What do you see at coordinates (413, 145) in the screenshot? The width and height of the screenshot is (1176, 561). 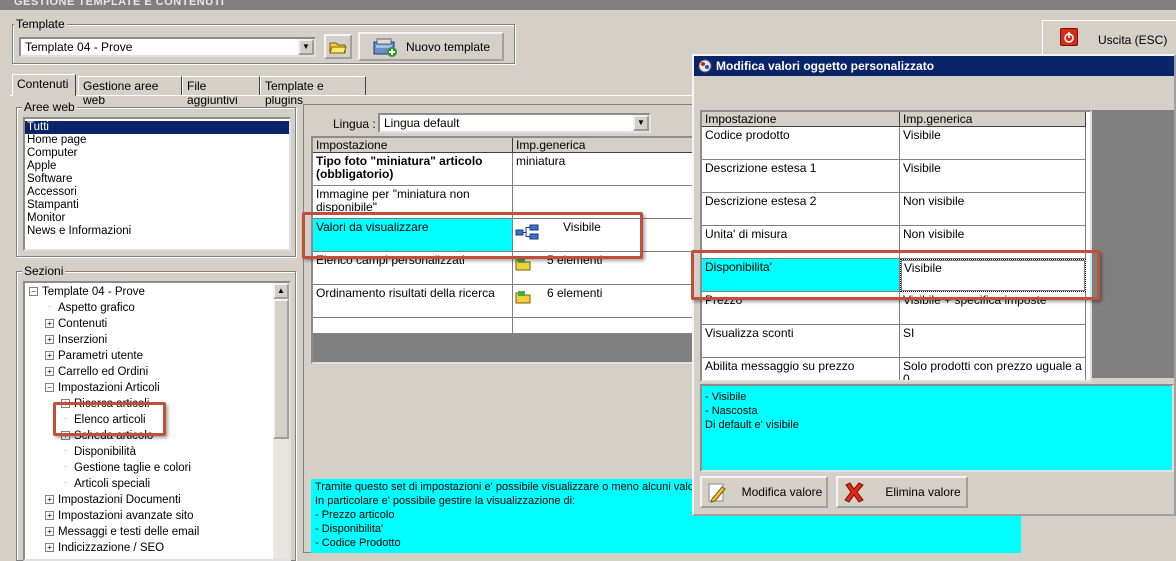 I see `column-header-setting: Impostazione` at bounding box center [413, 145].